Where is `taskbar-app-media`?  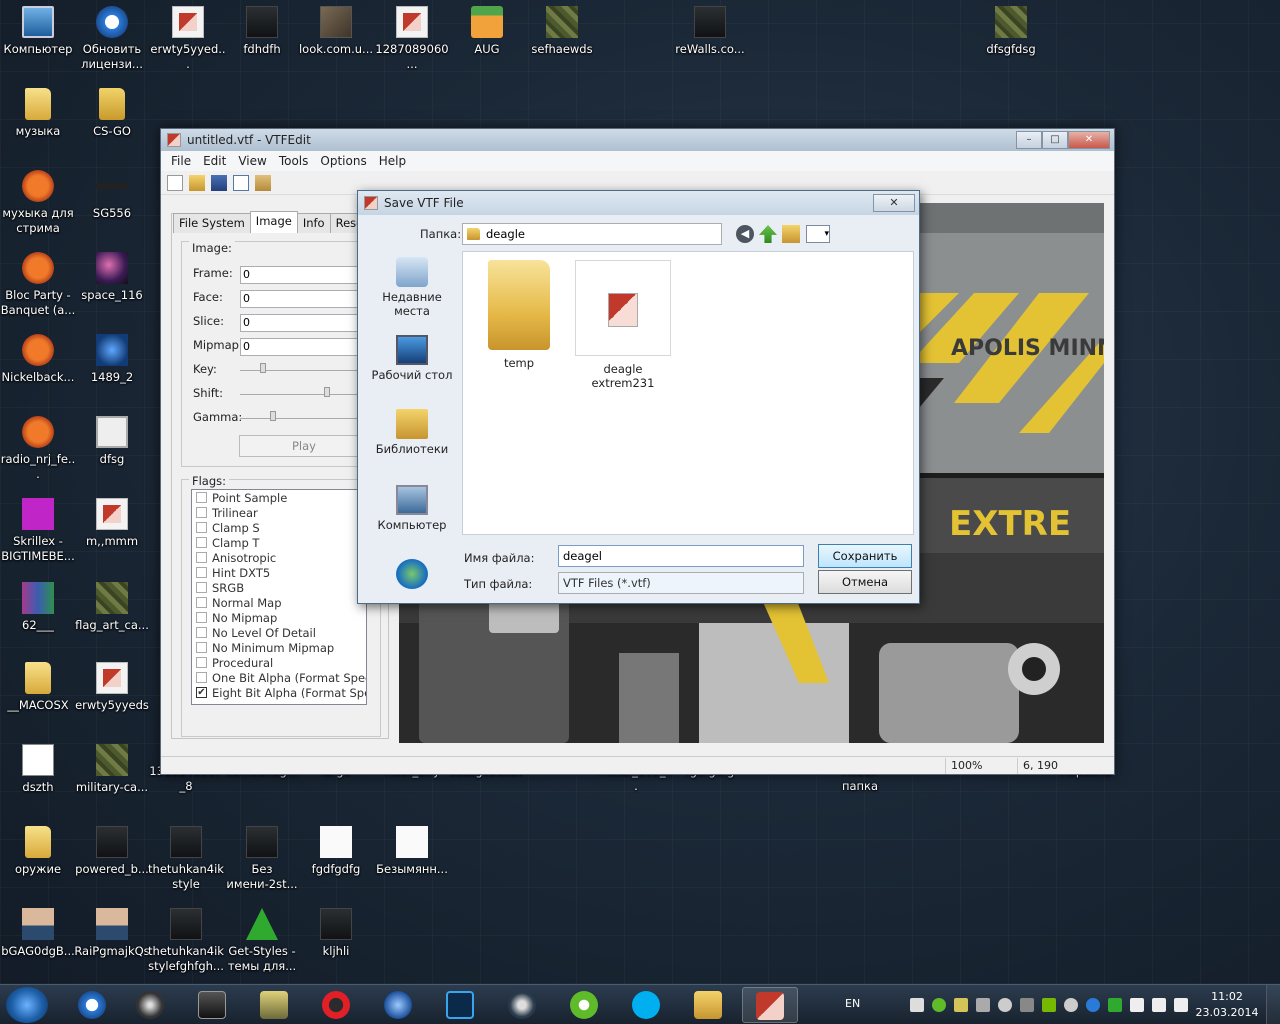 taskbar-app-media is located at coordinates (212, 1005).